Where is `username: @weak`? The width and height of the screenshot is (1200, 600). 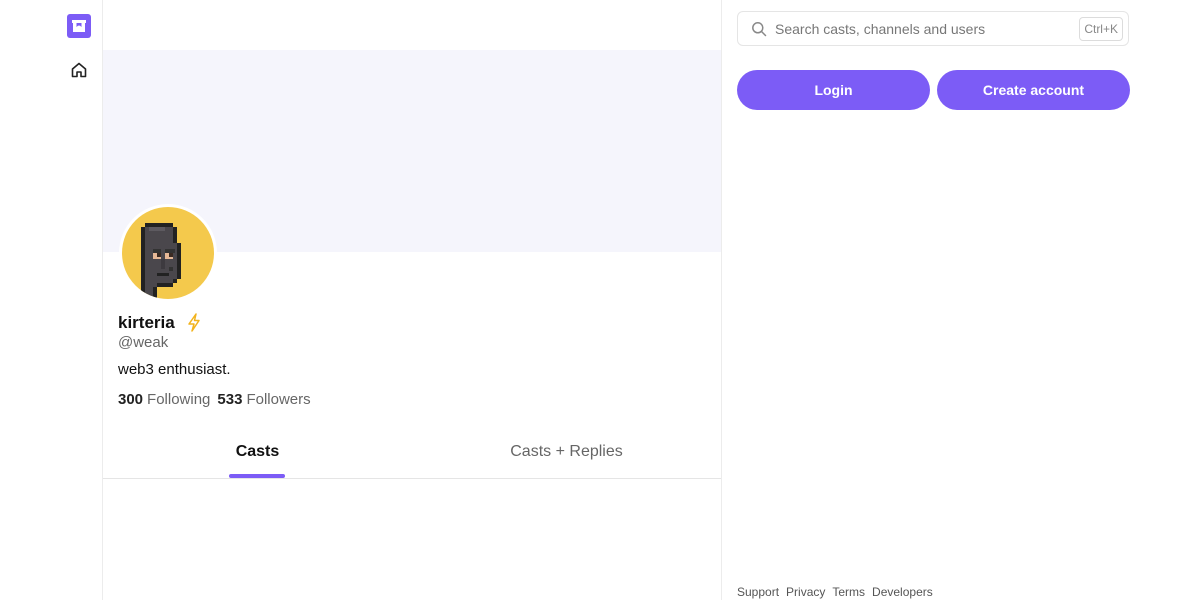
username: @weak is located at coordinates (143, 342).